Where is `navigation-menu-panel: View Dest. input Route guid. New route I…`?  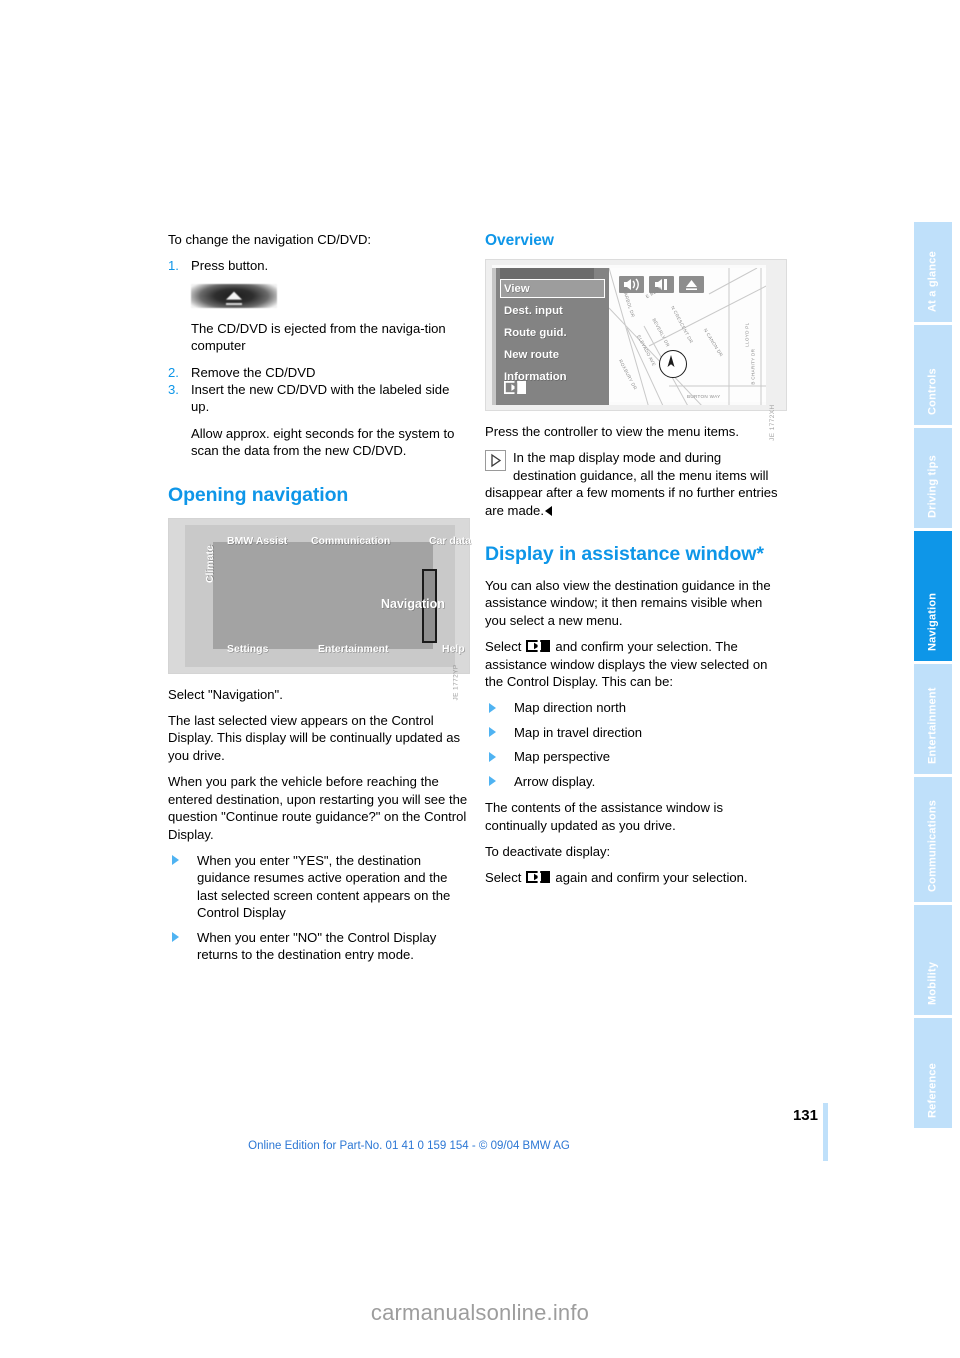
navigation-menu-panel: View Dest. input Route guid. New route I… is located at coordinates (552, 336).